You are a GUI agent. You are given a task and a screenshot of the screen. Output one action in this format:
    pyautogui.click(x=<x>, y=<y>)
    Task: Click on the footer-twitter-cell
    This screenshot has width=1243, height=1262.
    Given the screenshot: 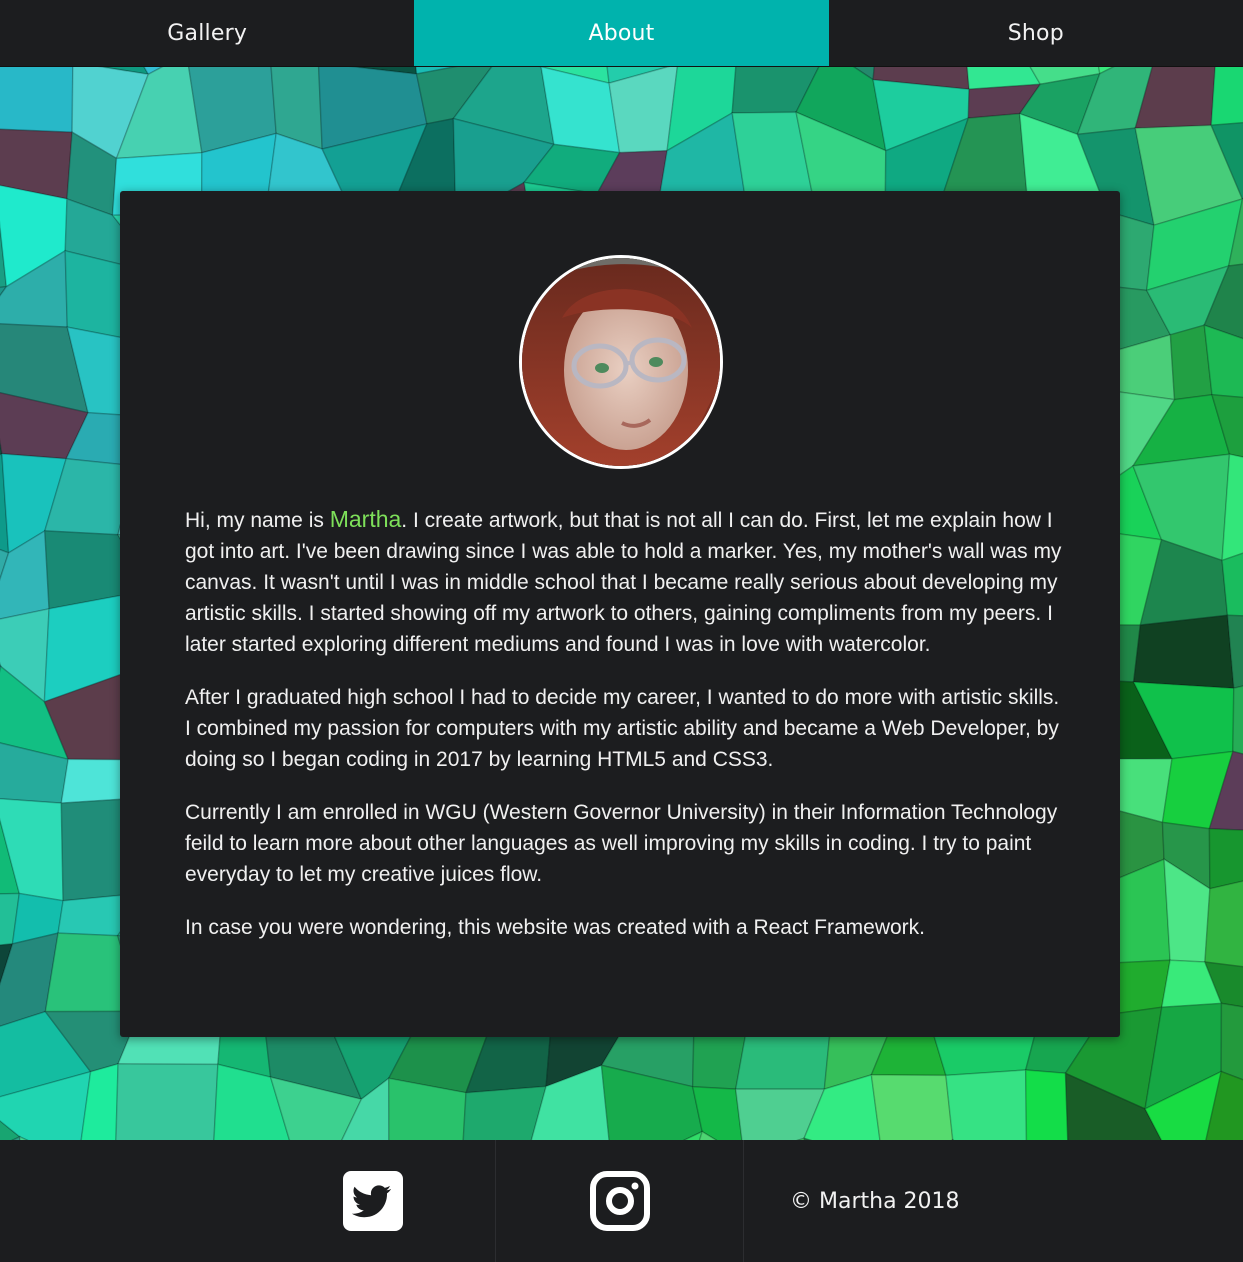 What is the action you would take?
    pyautogui.click(x=248, y=1201)
    